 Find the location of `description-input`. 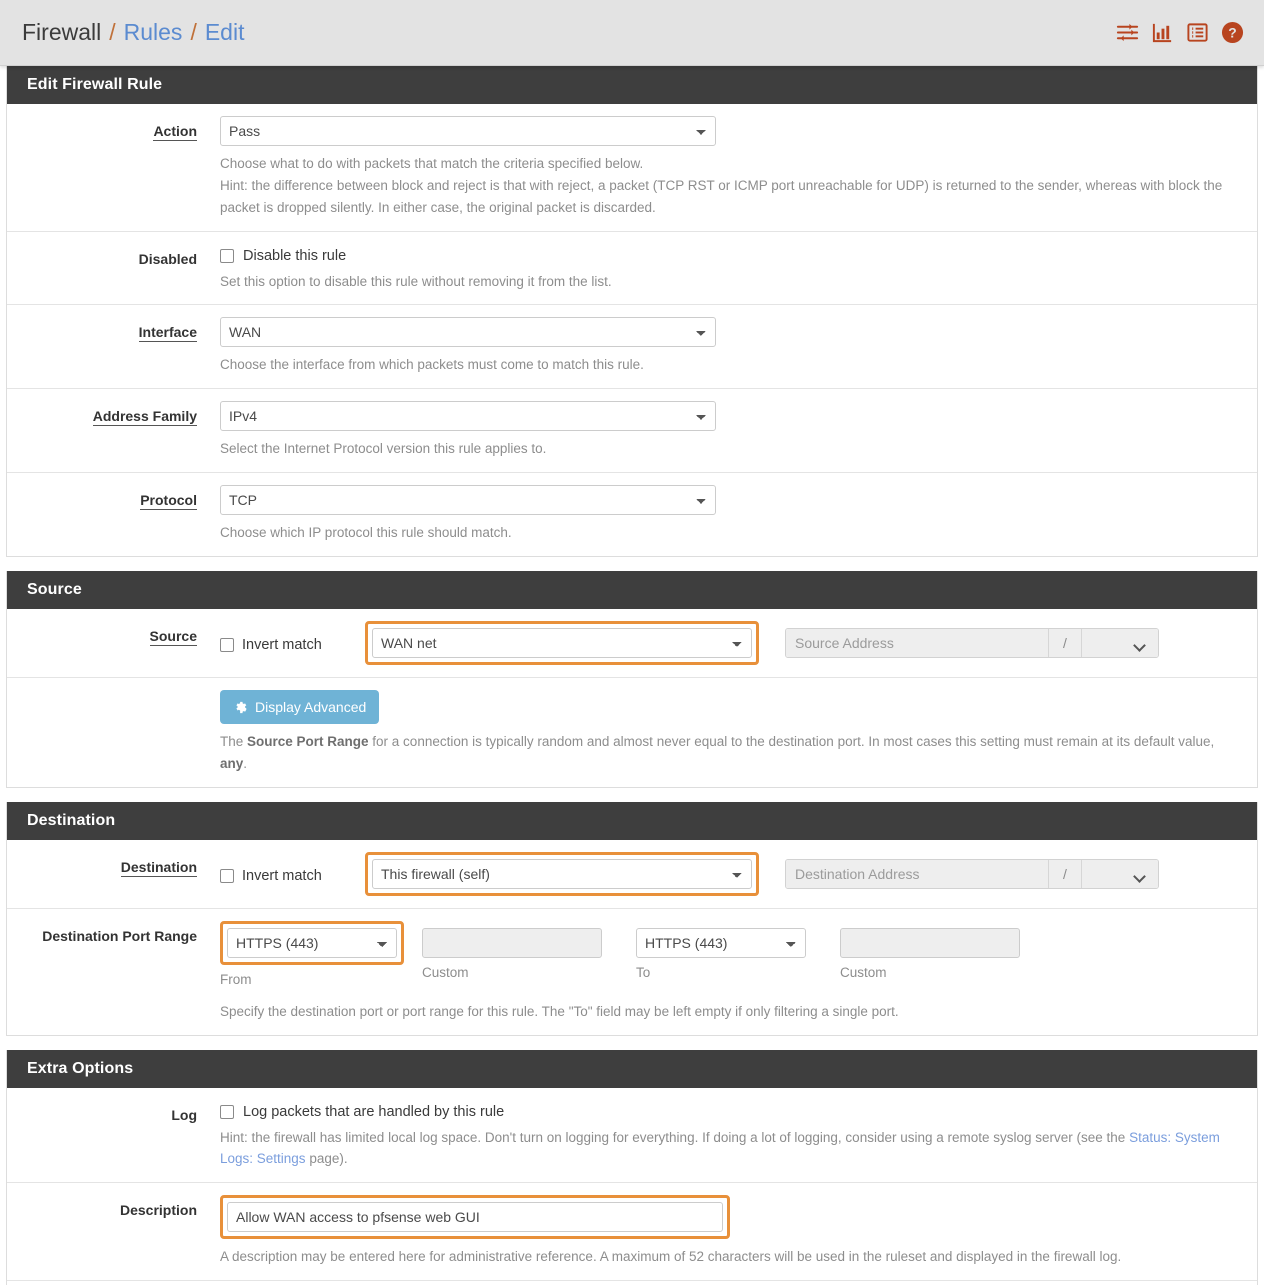

description-input is located at coordinates (475, 1217).